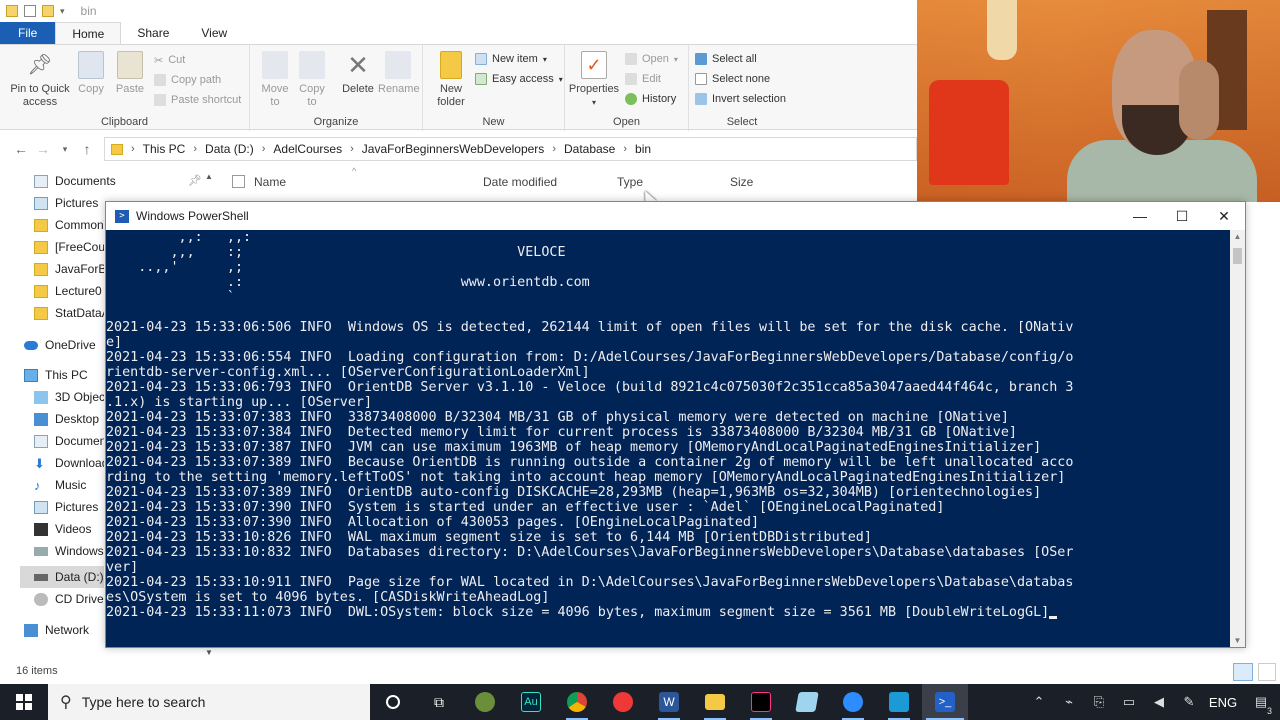 The image size is (1280, 720). What do you see at coordinates (69, 225) in the screenshot?
I see `nav-item-commonw: CommonW` at bounding box center [69, 225].